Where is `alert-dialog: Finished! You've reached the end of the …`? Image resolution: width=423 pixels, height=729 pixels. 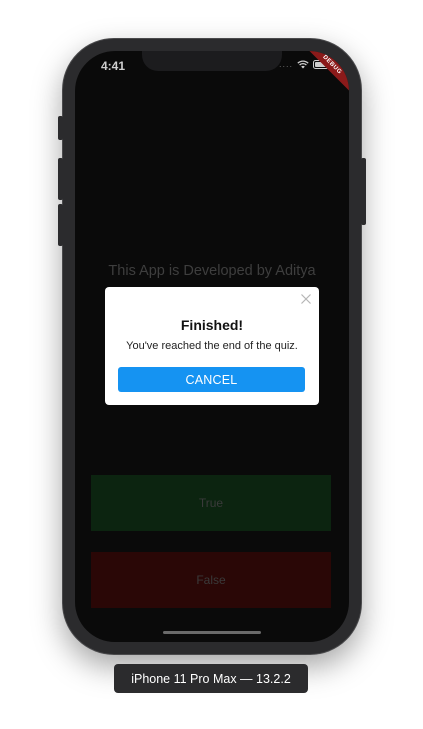 alert-dialog: Finished! You've reached the end of the … is located at coordinates (212, 346).